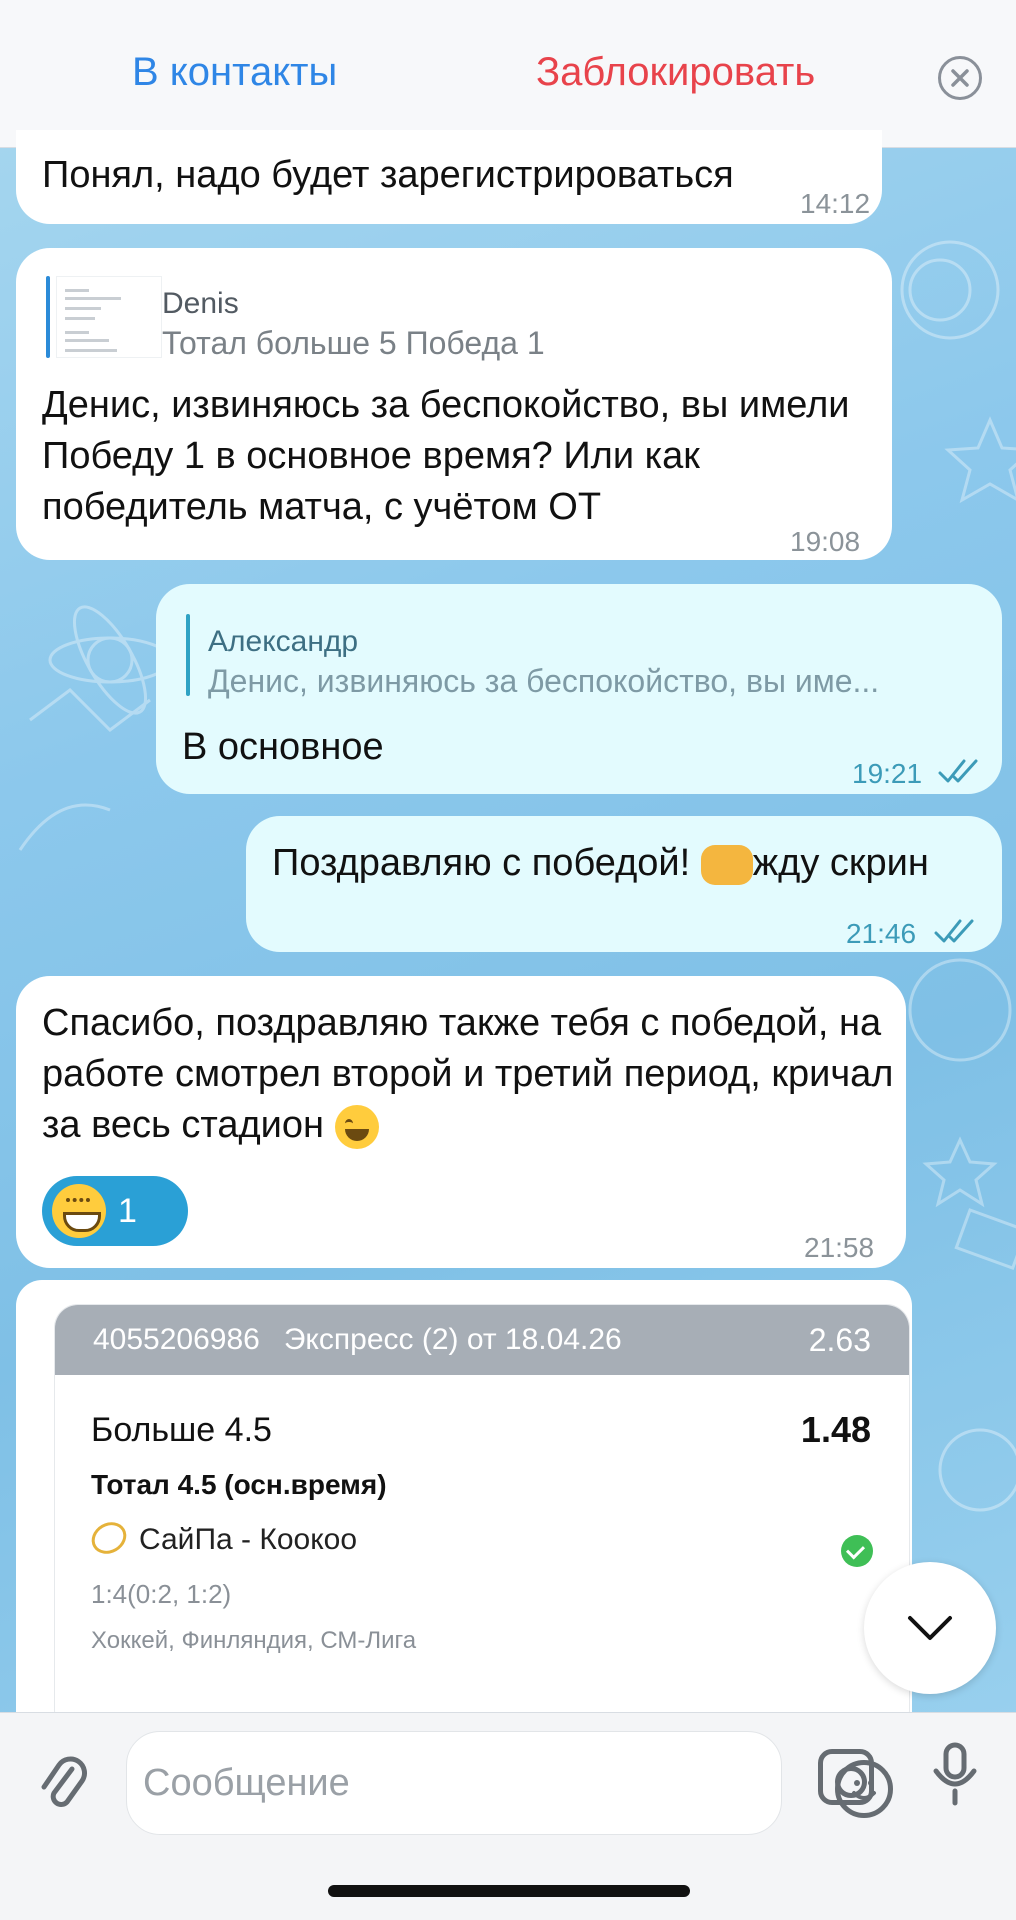 The width and height of the screenshot is (1016, 1920). I want to click on bet-score: 1:4(0:2, 1:2), so click(161, 1594).